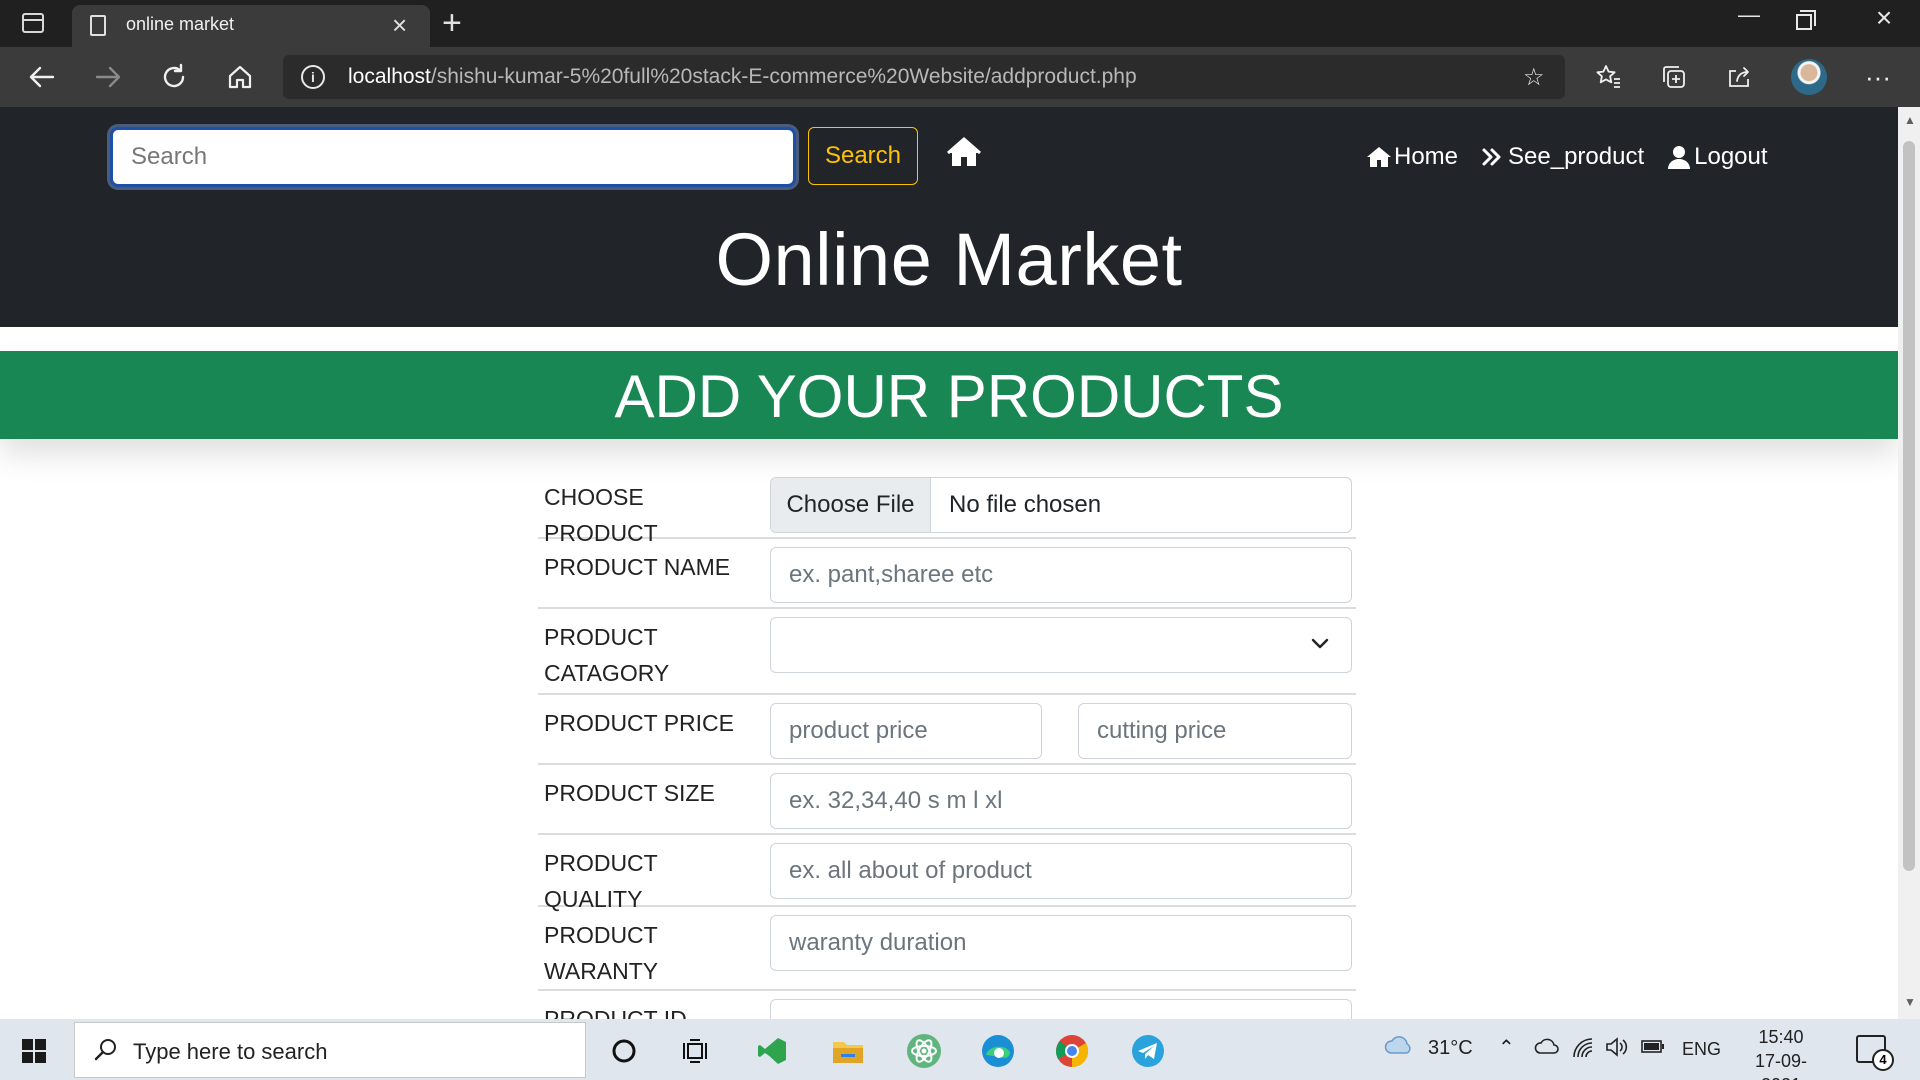 This screenshot has width=1920, height=1080. Describe the element at coordinates (108, 77) in the screenshot. I see `forward-arrow-icon` at that location.